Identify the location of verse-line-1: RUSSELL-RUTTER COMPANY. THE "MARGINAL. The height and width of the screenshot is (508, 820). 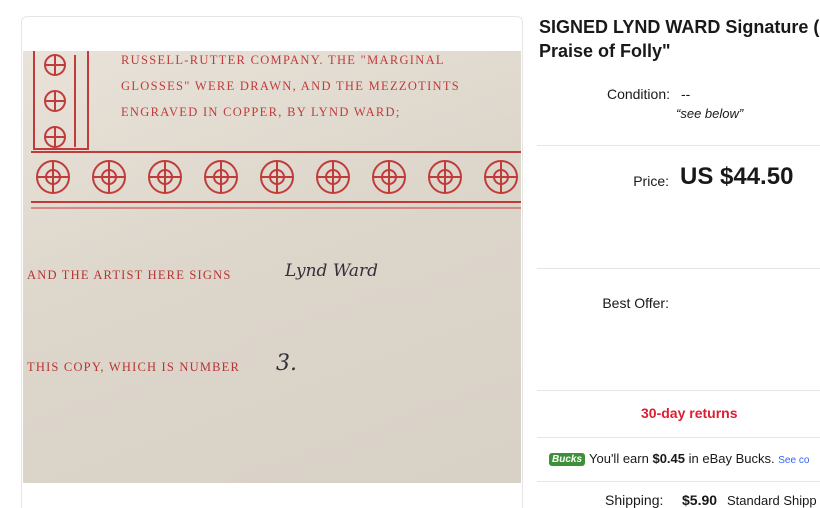
(283, 60).